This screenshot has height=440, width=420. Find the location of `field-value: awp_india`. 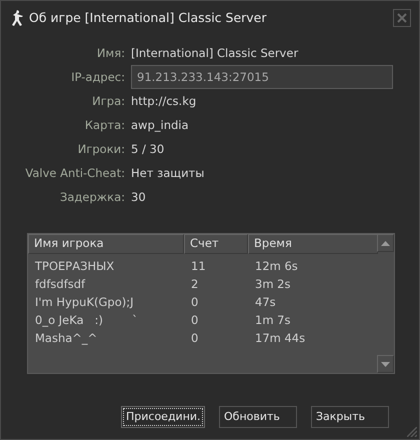

field-value: awp_india is located at coordinates (160, 125).